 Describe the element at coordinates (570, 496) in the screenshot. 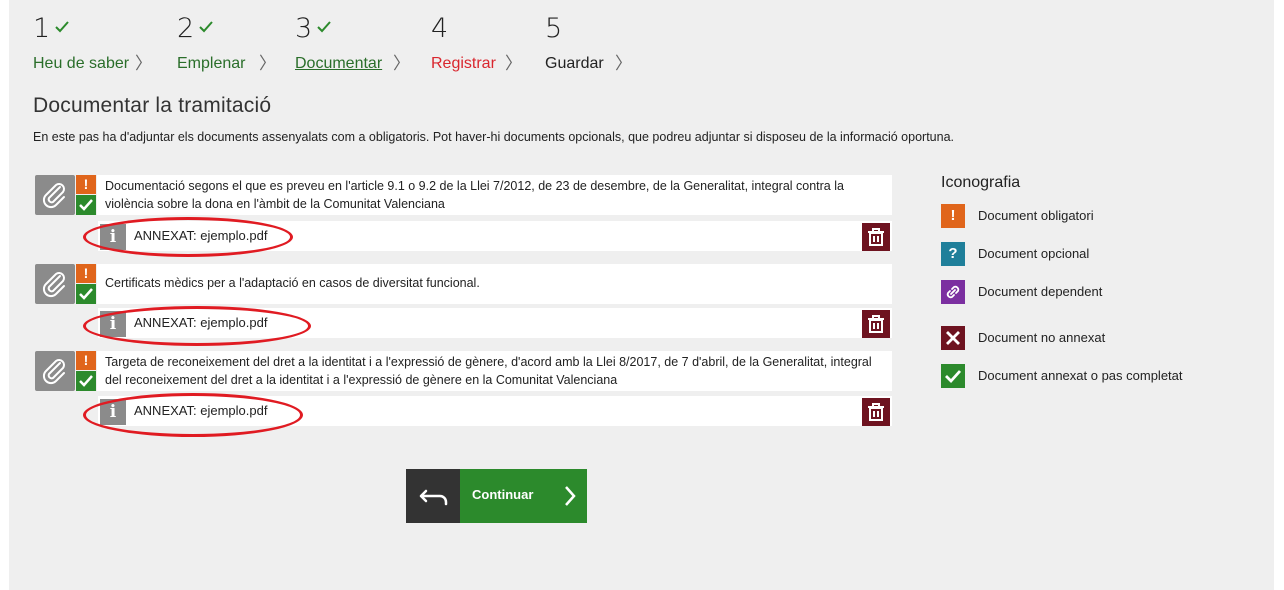

I see `chevron-right-icon` at that location.